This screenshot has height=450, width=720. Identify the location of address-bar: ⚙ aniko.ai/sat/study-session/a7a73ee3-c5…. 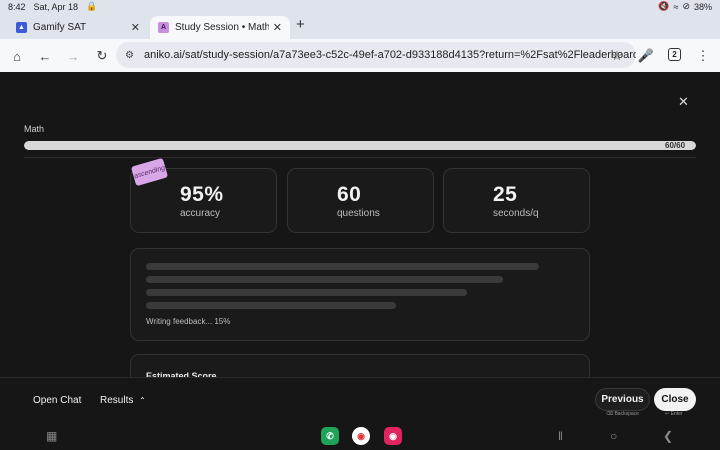
(376, 55).